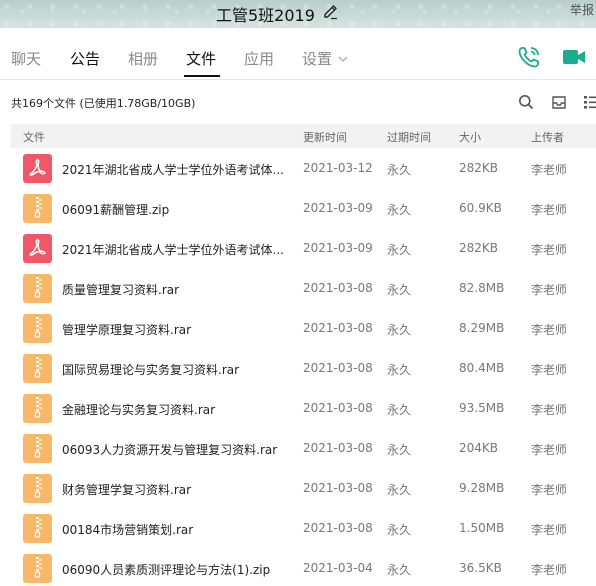 This screenshot has height=586, width=596. Describe the element at coordinates (143, 58) in the screenshot. I see `tab-album: 相册` at that location.